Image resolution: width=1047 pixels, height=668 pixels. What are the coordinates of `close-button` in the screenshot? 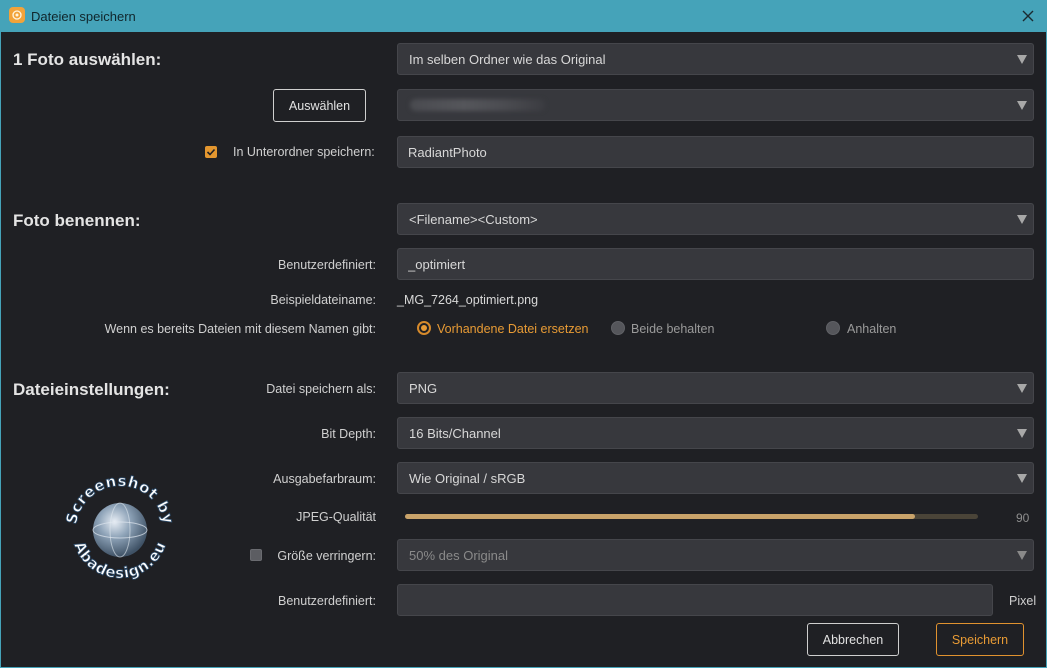 It's located at (1028, 16).